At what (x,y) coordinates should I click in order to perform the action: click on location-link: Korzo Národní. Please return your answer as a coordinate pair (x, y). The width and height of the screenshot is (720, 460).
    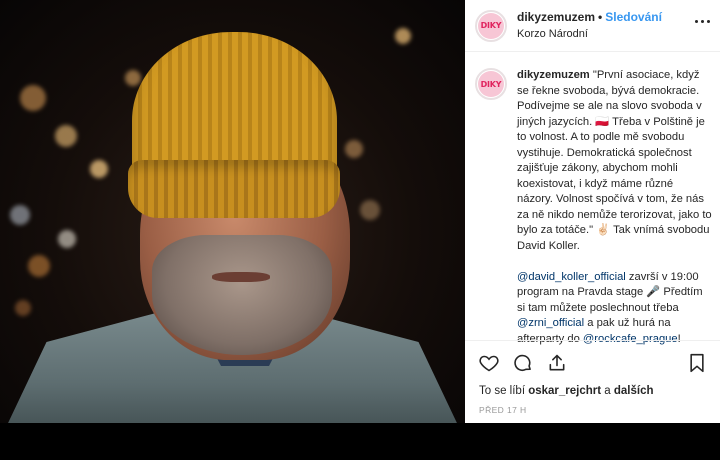
    Looking at the image, I should click on (589, 34).